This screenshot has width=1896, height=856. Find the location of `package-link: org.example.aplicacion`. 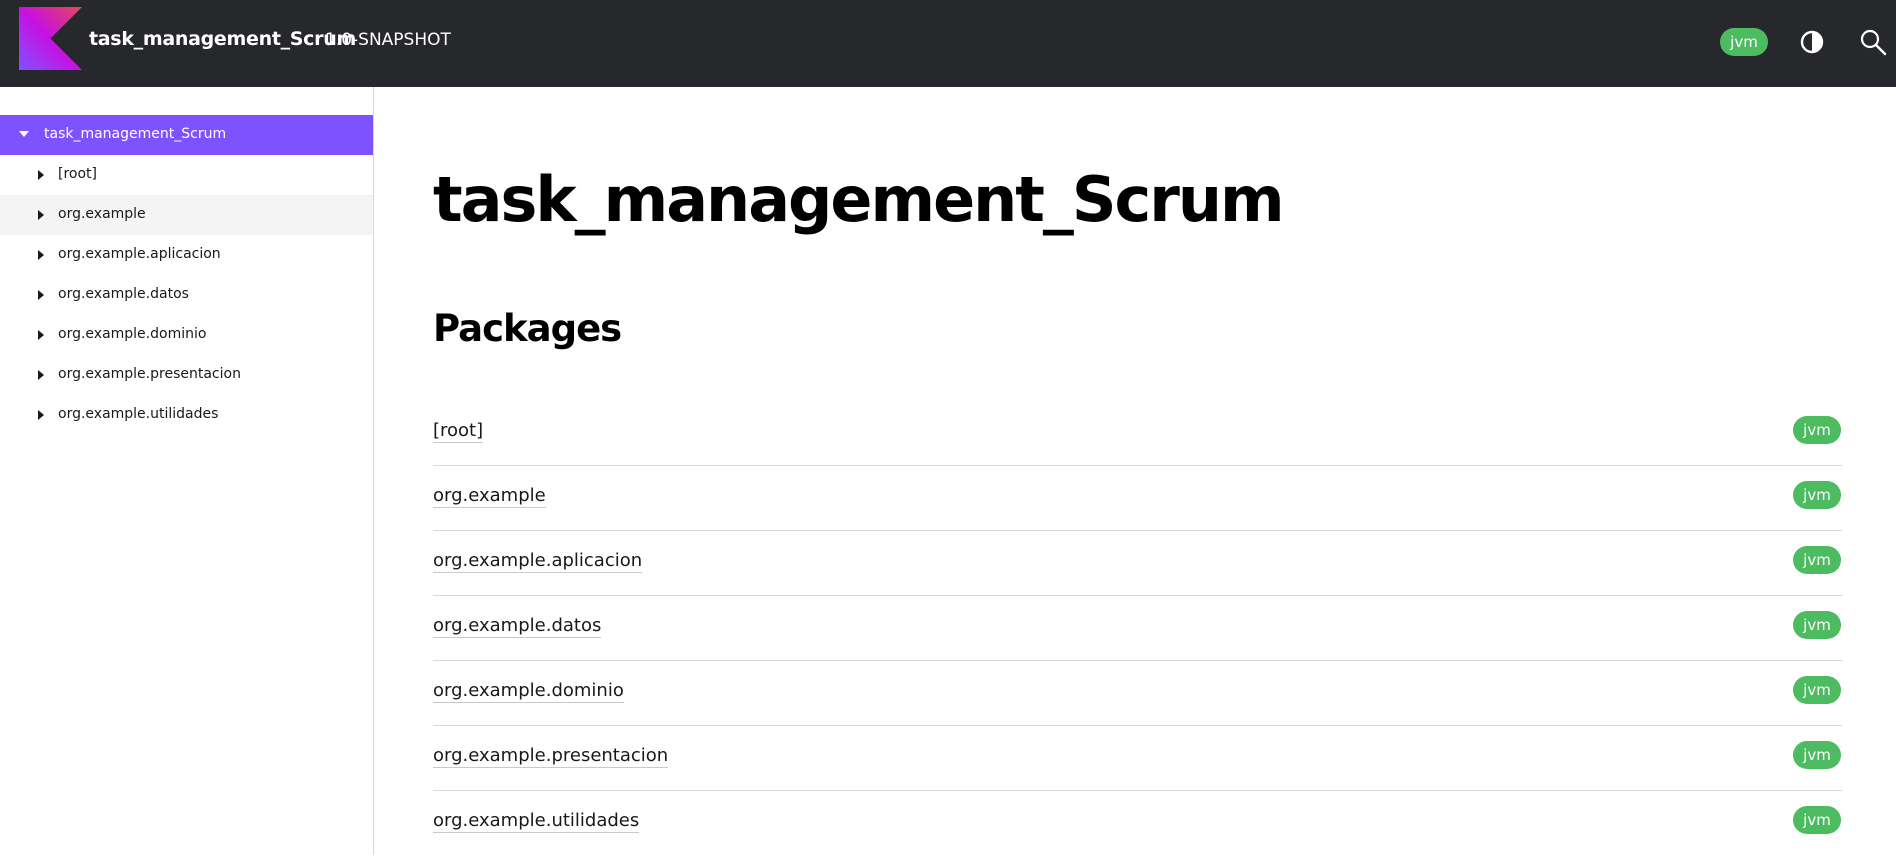

package-link: org.example.aplicacion is located at coordinates (538, 561).